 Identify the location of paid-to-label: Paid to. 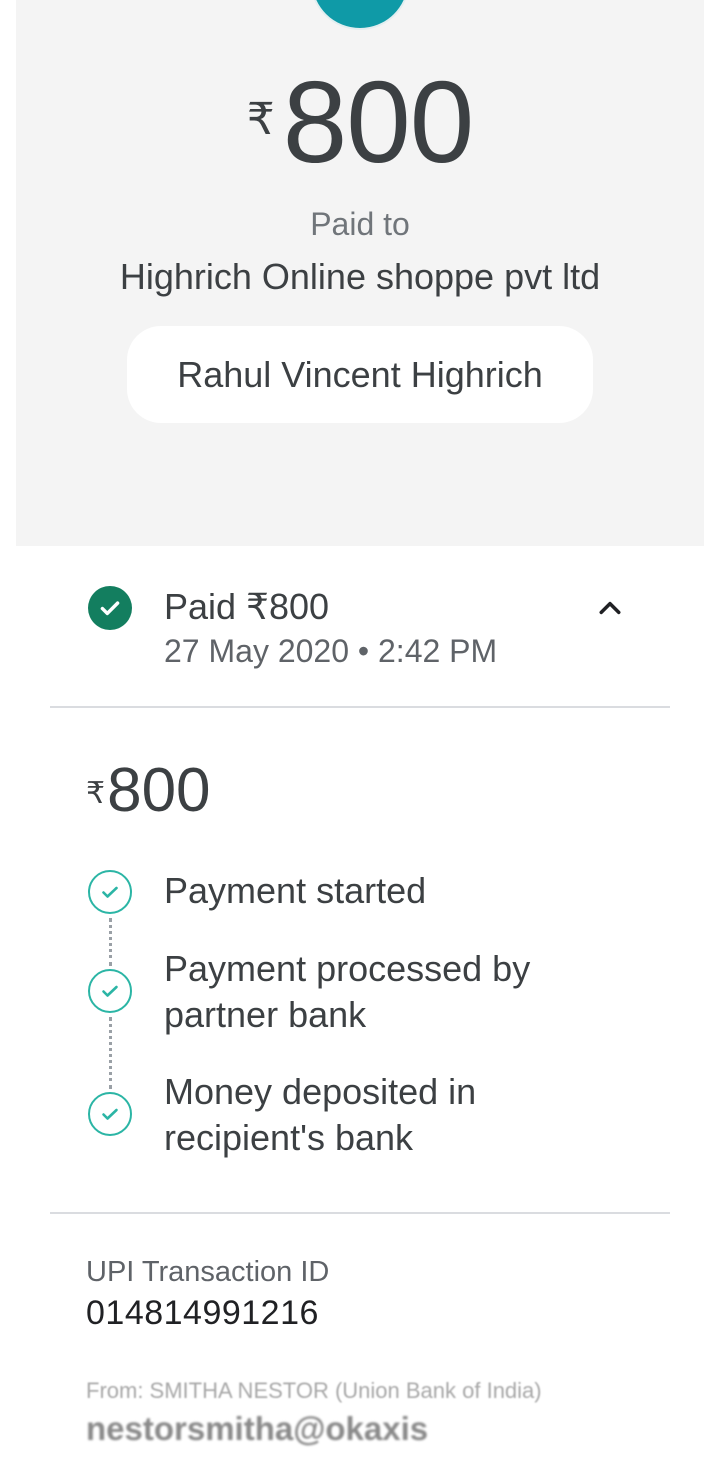
(360, 224).